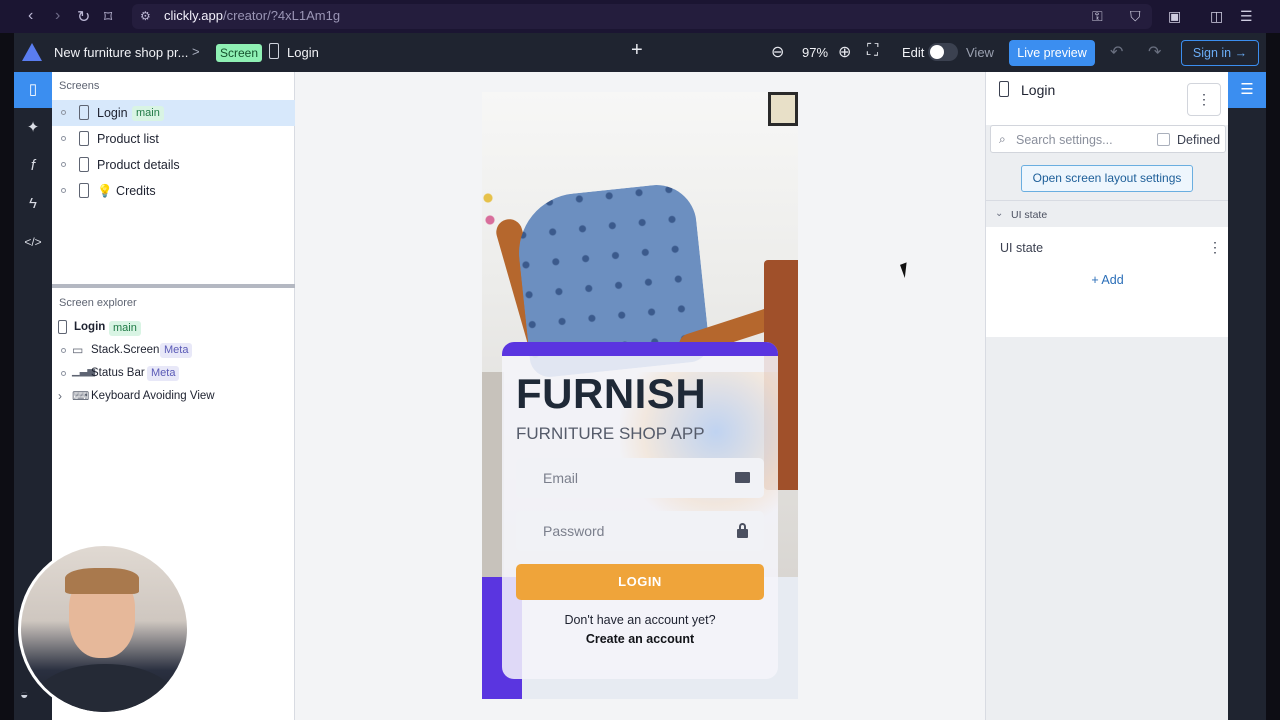 The width and height of the screenshot is (1280, 720). Describe the element at coordinates (138, 165) in the screenshot. I see `screen-label: Product details` at that location.